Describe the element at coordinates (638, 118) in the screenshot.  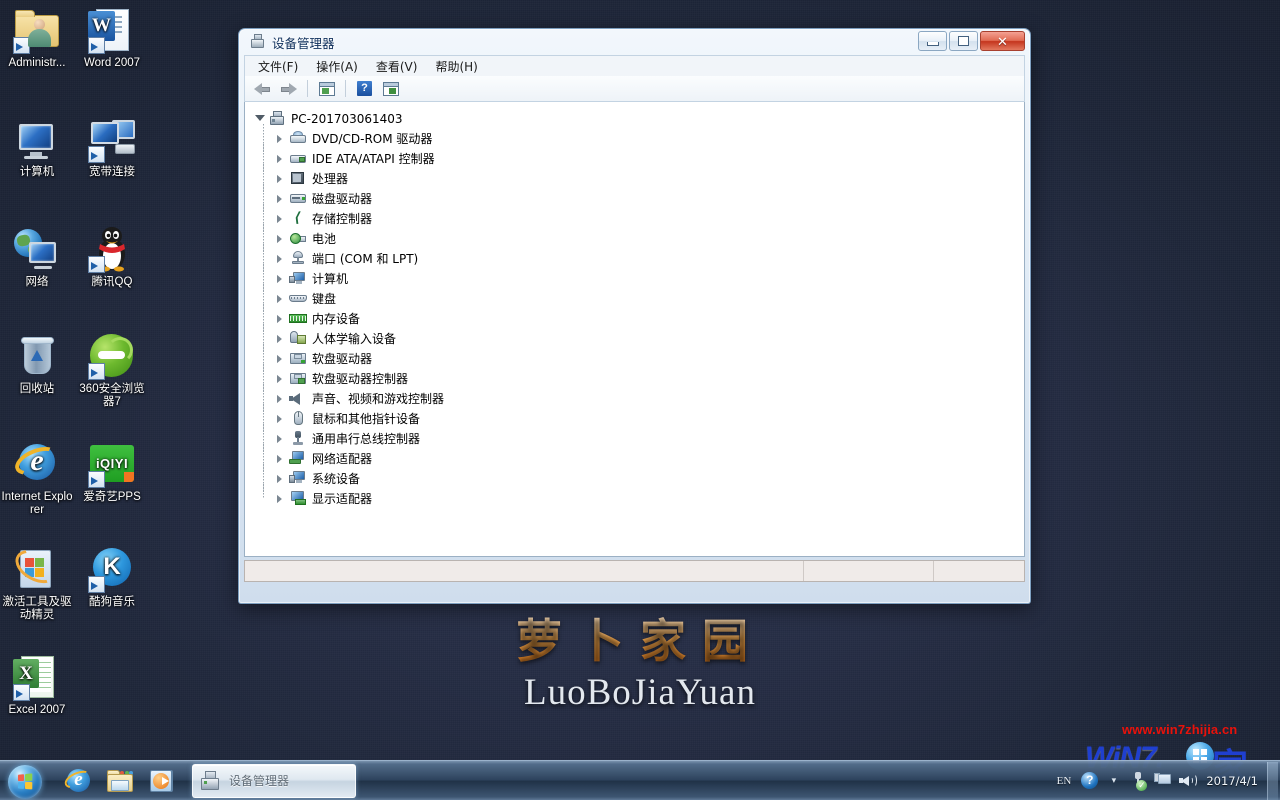
I see `tree-root-node: PC-201703061403` at that location.